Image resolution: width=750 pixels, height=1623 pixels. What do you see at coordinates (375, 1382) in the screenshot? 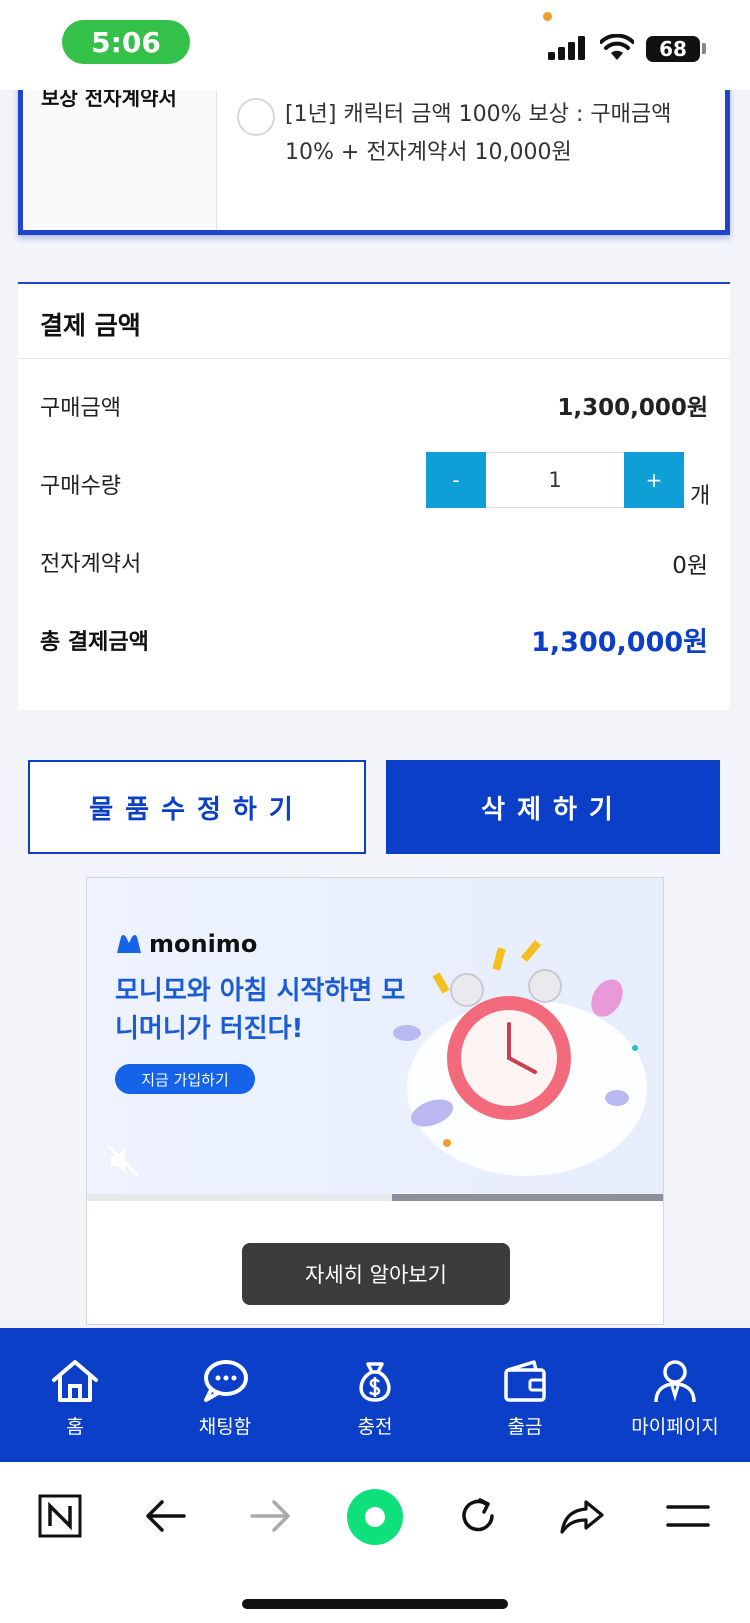
I see `money-bag-icon` at bounding box center [375, 1382].